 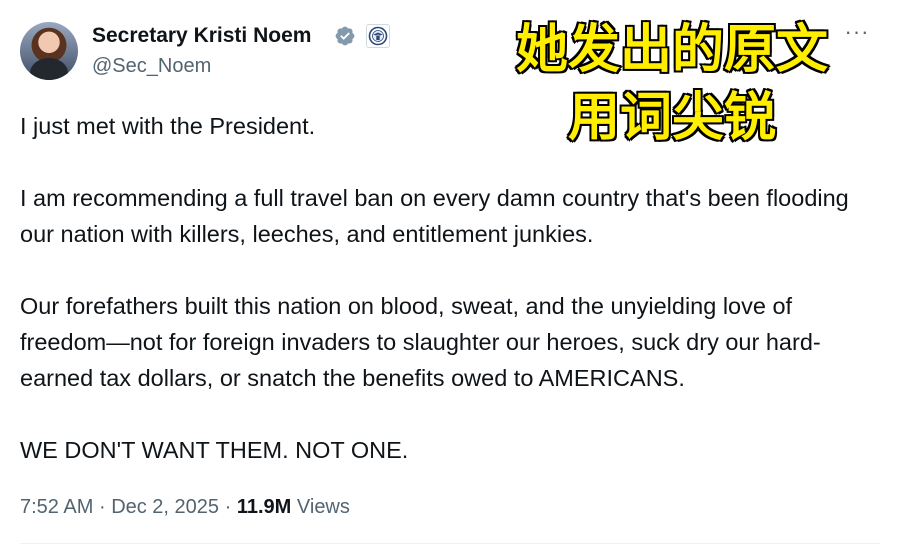 I want to click on views-count: 11.9M, so click(x=264, y=507).